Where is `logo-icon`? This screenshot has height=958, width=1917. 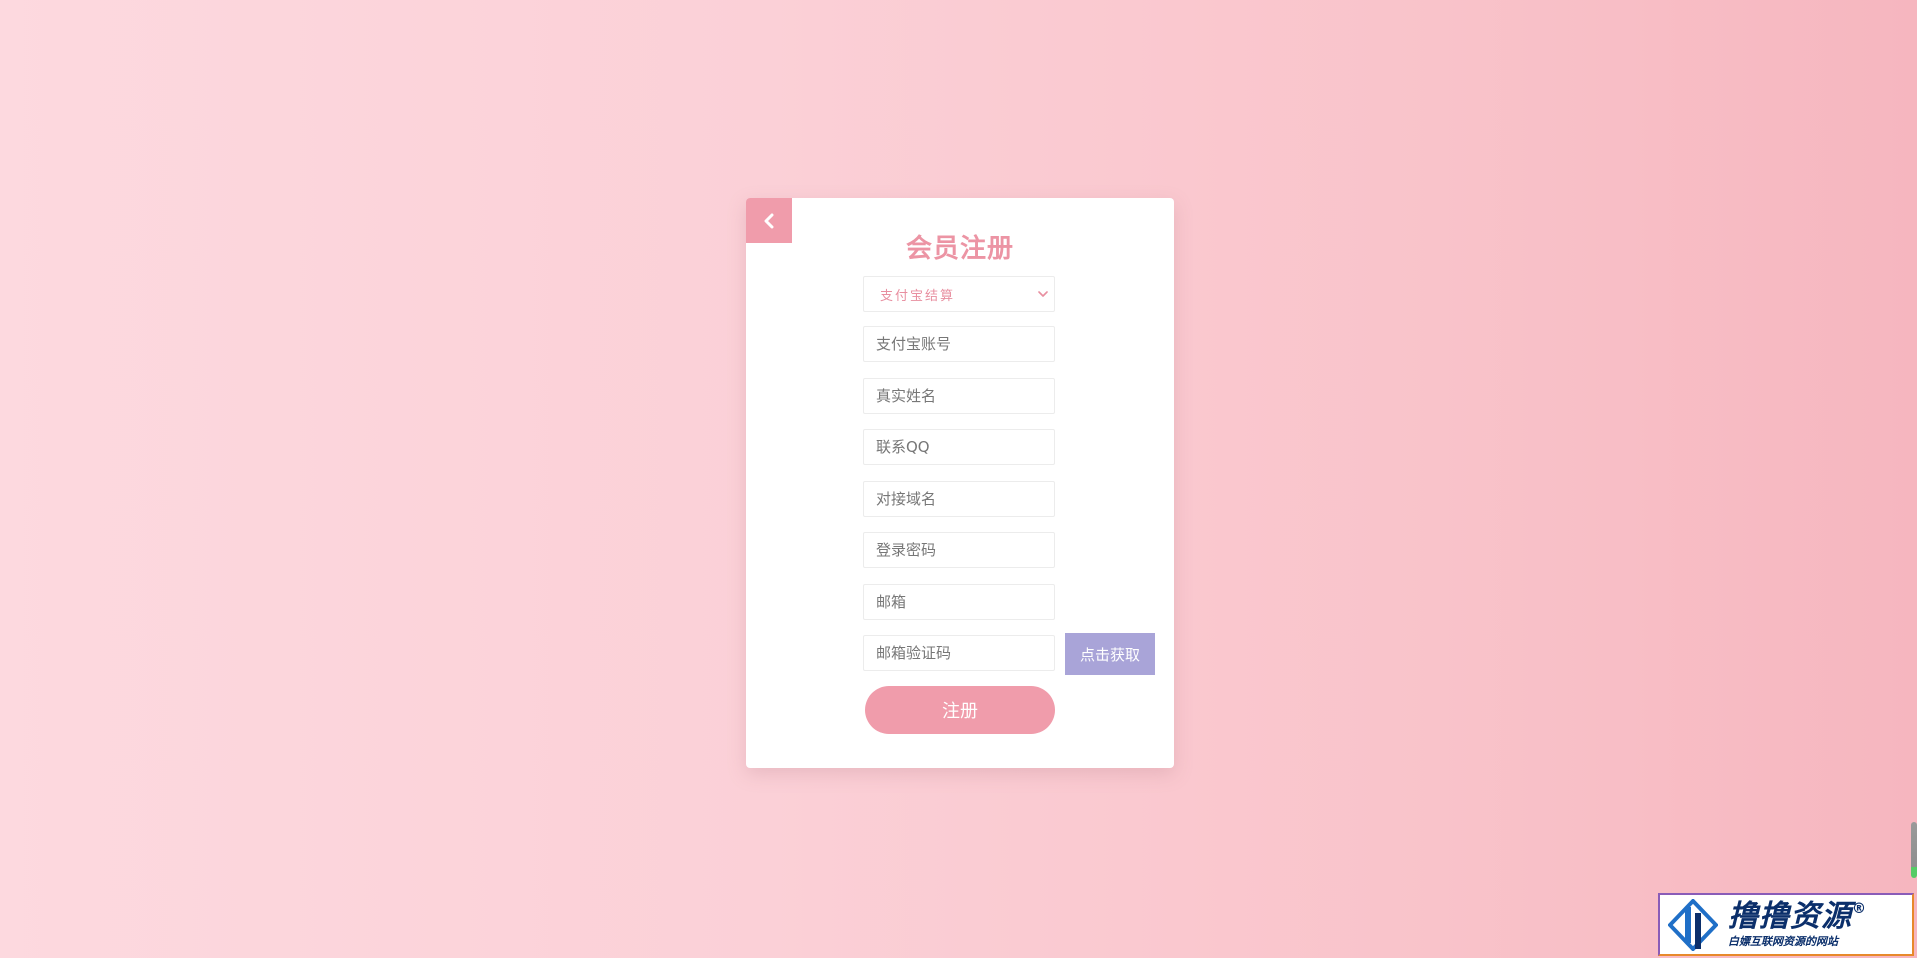
logo-icon is located at coordinates (1693, 924).